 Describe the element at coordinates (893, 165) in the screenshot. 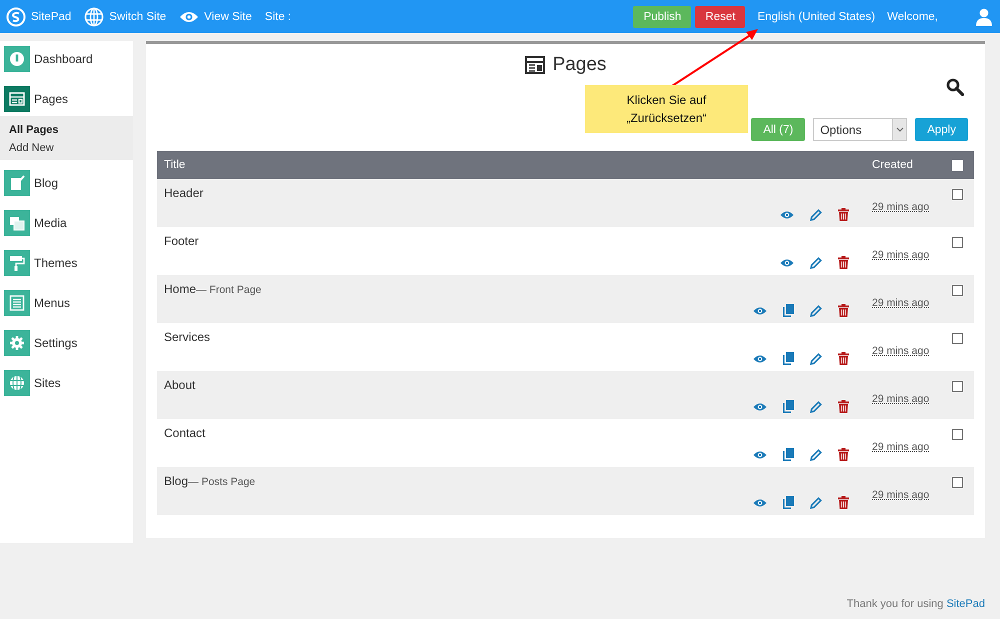

I see `column-header: Created` at that location.